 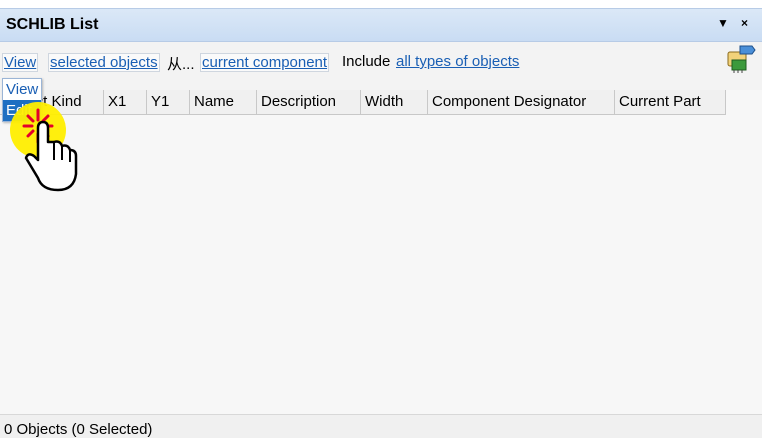 What do you see at coordinates (309, 102) in the screenshot?
I see `column-description: Description` at bounding box center [309, 102].